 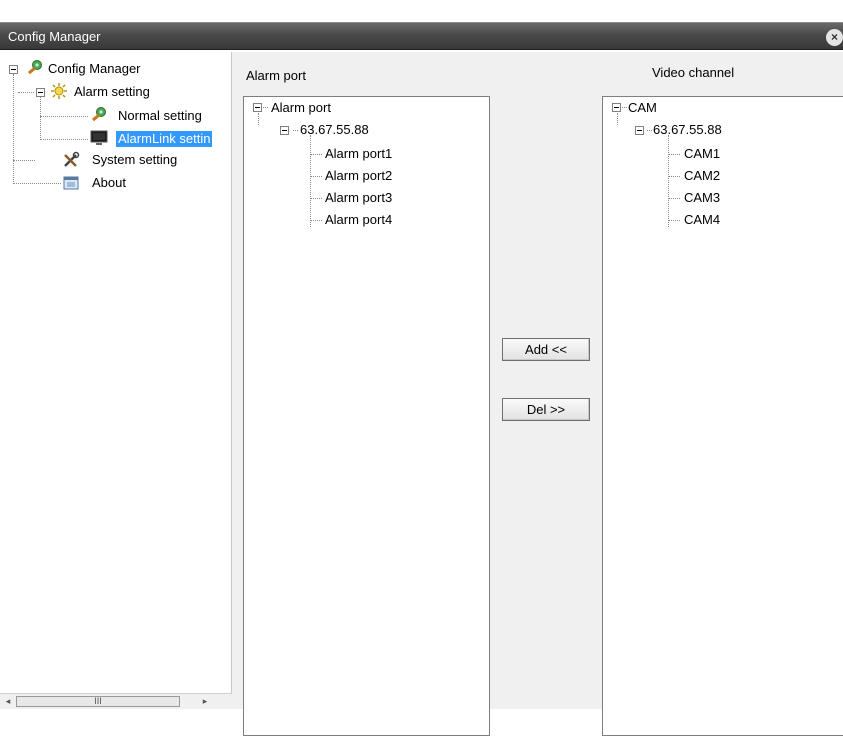 I want to click on alarm-tree-host: 63.67.55.88, so click(x=334, y=130).